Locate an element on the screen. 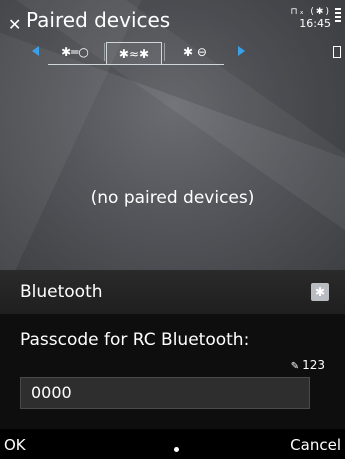  tab-paired-devices: ✱≈✱ is located at coordinates (134, 53).